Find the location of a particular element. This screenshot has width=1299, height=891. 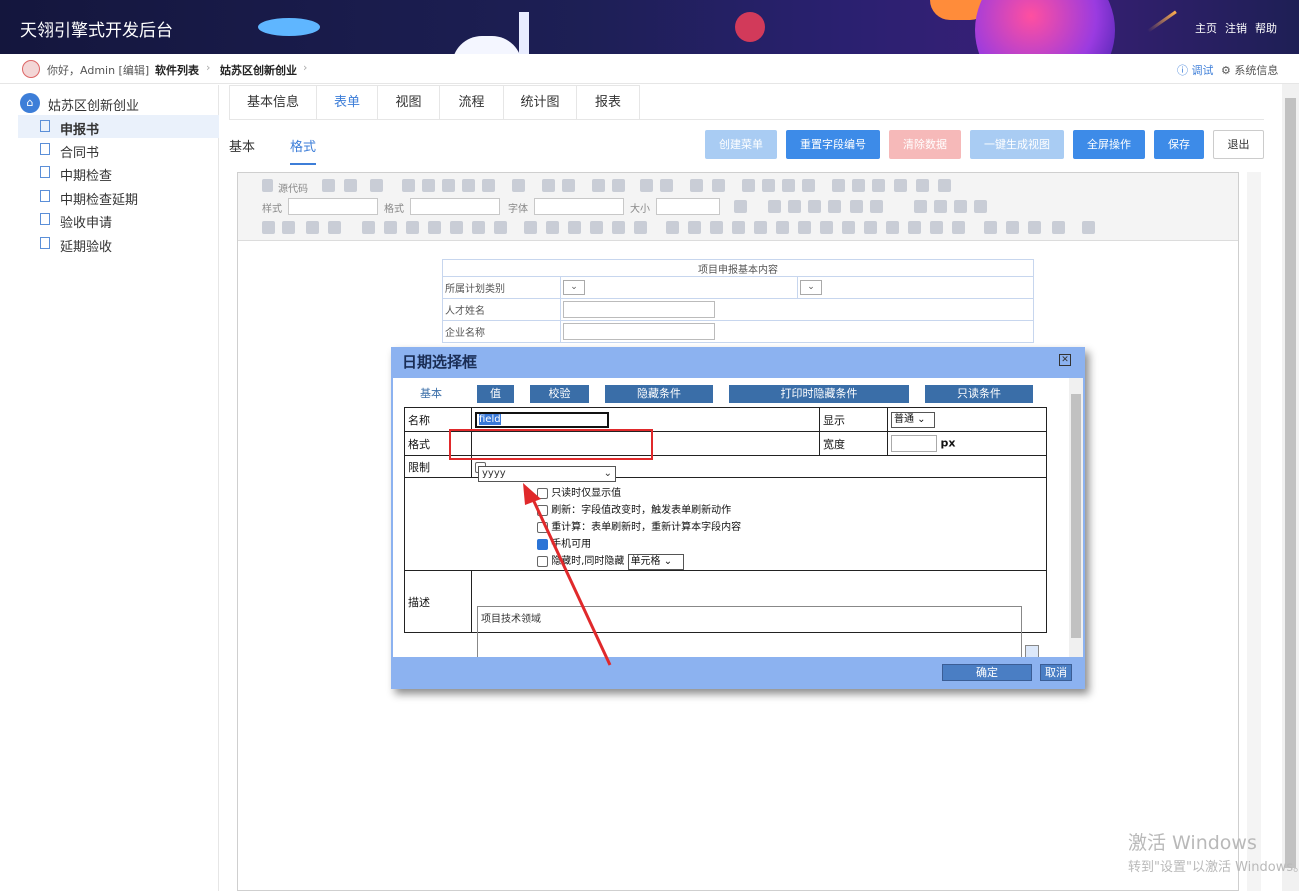

date-control-icon is located at coordinates (390, 227).